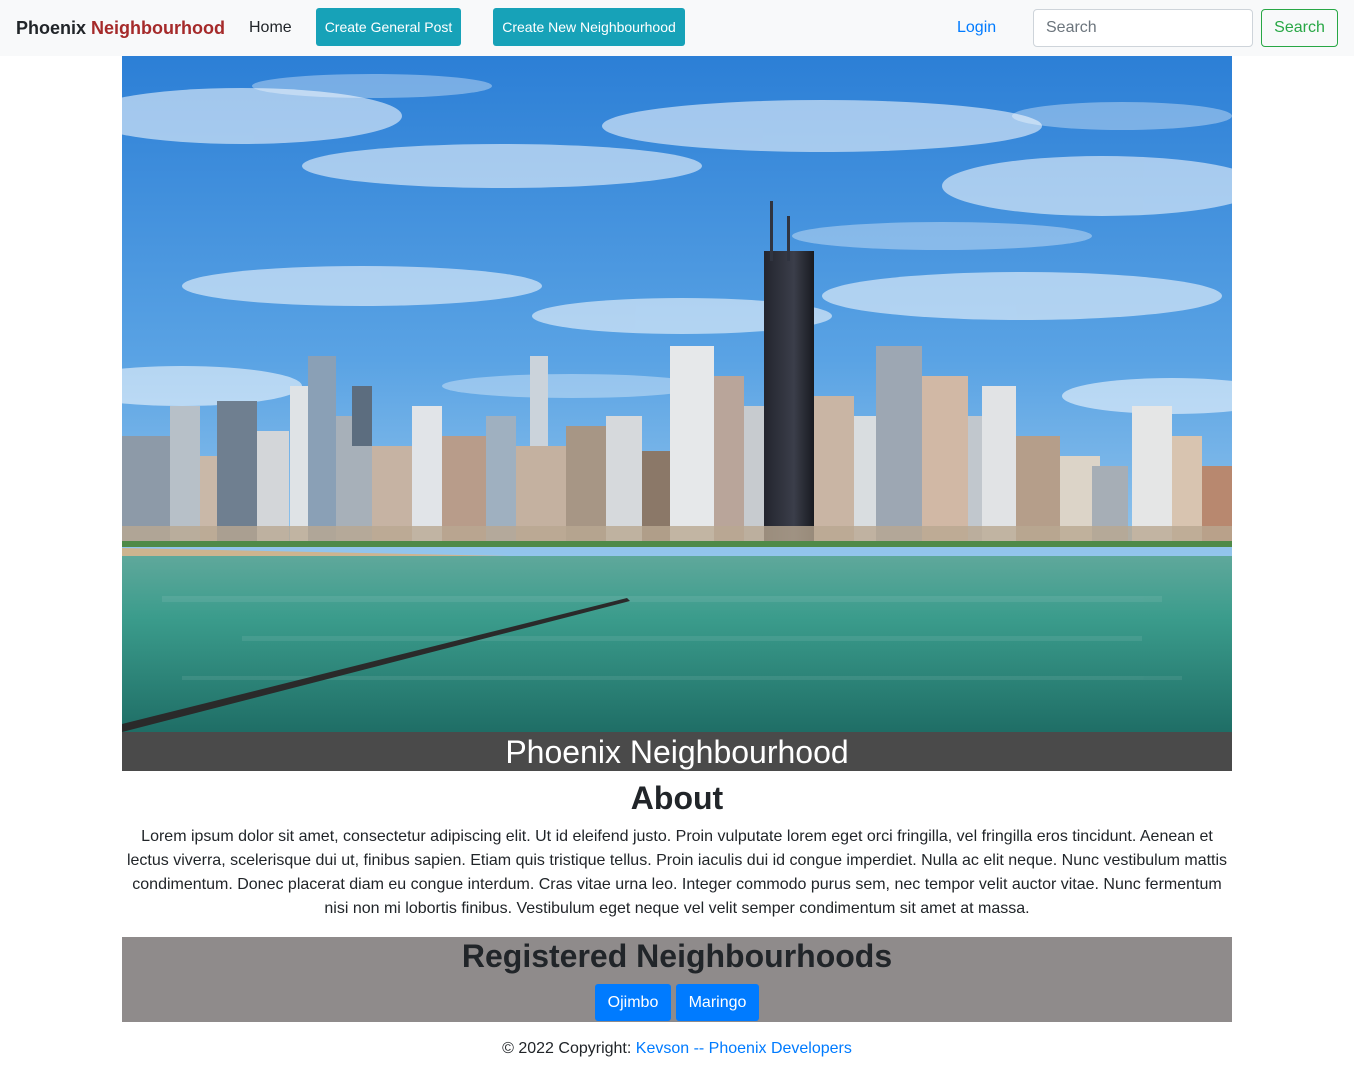  What do you see at coordinates (589, 27) in the screenshot?
I see `create-new-neighbourhood-button: Create New Neighbourhood` at bounding box center [589, 27].